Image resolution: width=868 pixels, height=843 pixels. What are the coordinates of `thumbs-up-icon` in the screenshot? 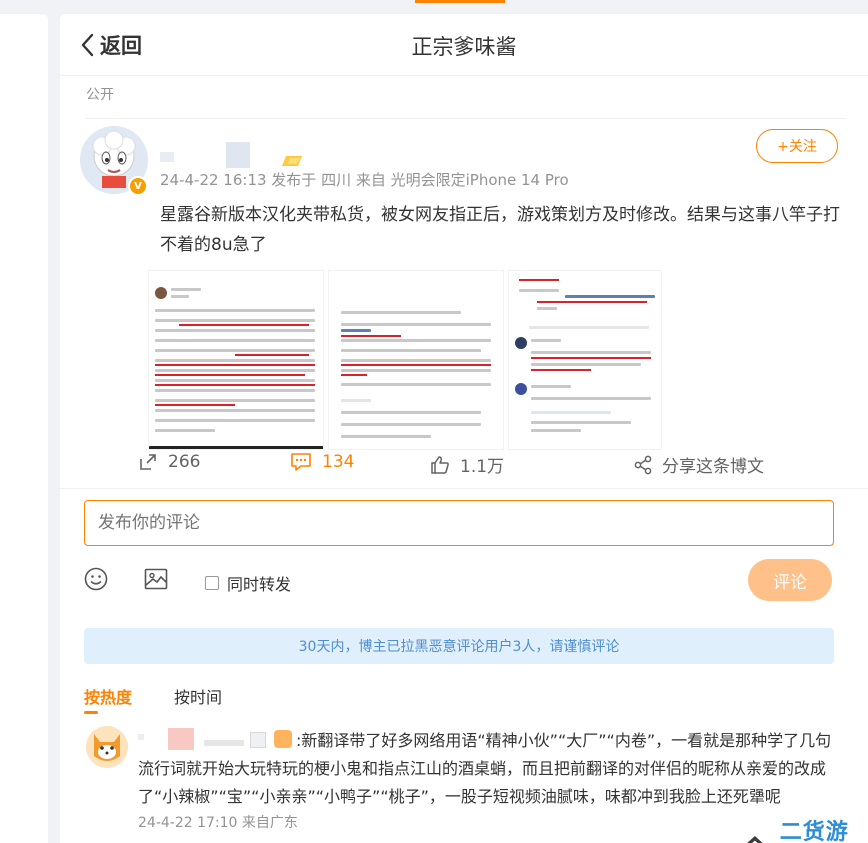 It's located at (440, 464).